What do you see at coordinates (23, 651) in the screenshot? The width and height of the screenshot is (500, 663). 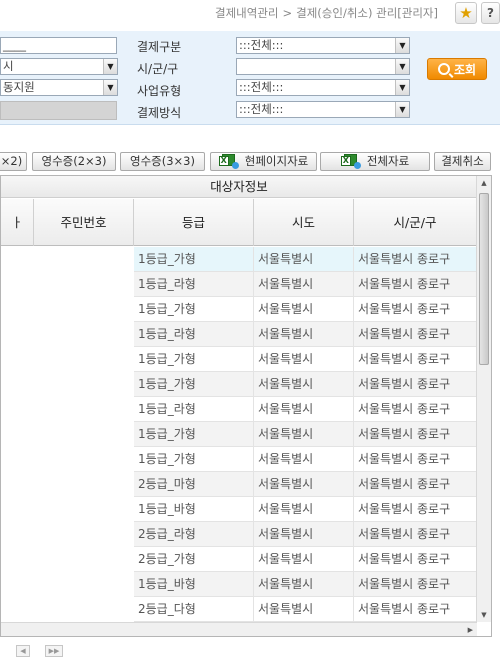 I see `prev-page-button: ◀` at bounding box center [23, 651].